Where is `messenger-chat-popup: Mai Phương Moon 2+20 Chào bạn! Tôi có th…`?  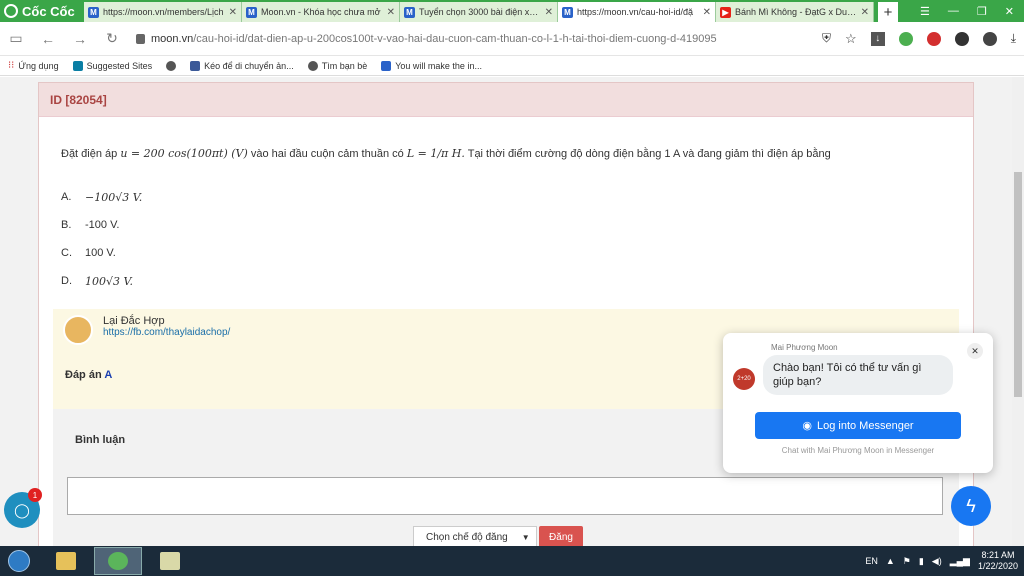 messenger-chat-popup: Mai Phương Moon 2+20 Chào bạn! Tôi có th… is located at coordinates (858, 403).